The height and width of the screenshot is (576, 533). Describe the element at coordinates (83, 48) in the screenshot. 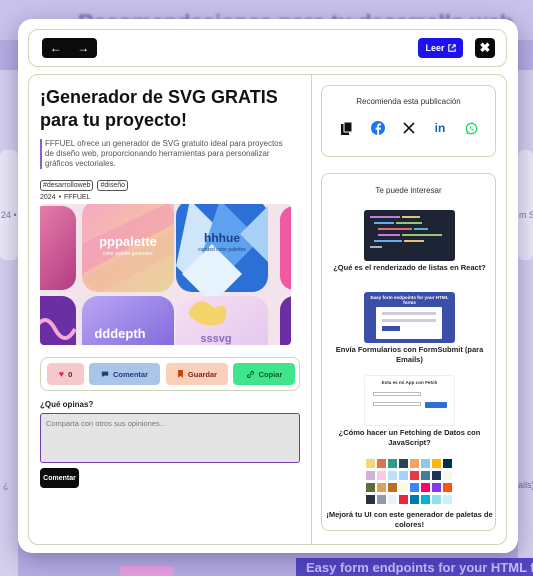

I see `forward-arrow-button: →` at that location.